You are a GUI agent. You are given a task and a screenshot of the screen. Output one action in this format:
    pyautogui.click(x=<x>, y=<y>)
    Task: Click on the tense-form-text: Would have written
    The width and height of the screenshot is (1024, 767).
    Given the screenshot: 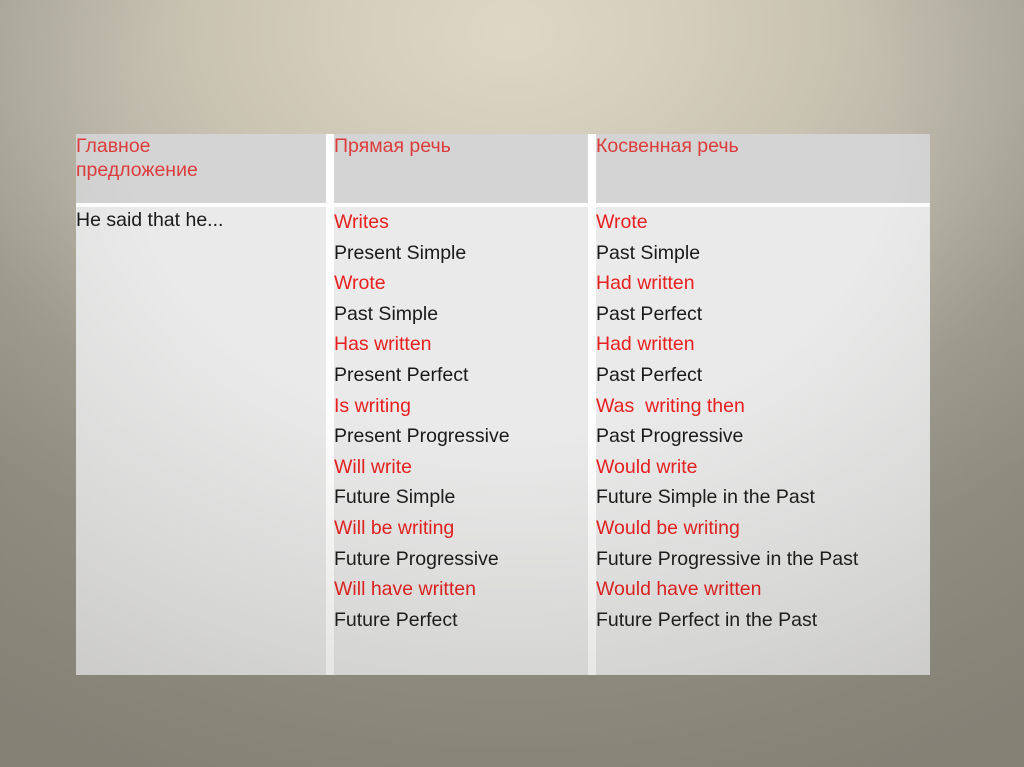 What is the action you would take?
    pyautogui.click(x=679, y=589)
    